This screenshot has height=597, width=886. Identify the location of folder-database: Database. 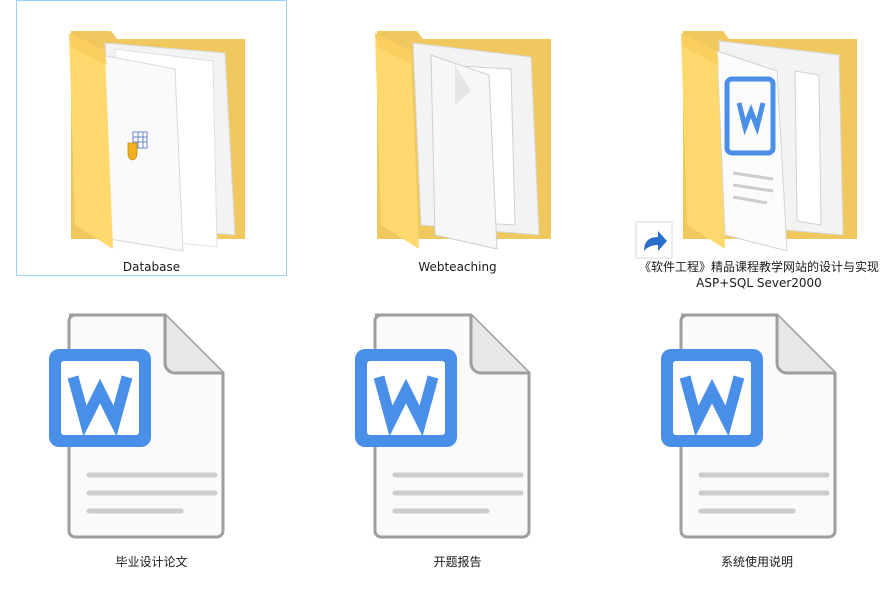
(151, 138).